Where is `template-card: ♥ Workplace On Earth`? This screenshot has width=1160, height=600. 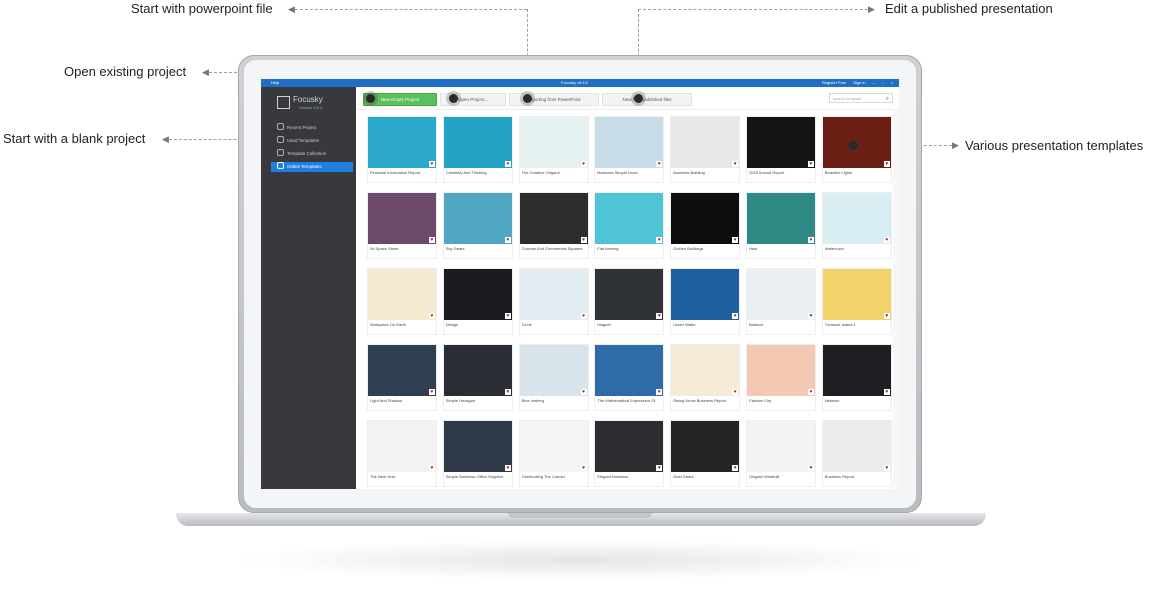 template-card: ♥ Workplace On Earth is located at coordinates (402, 301).